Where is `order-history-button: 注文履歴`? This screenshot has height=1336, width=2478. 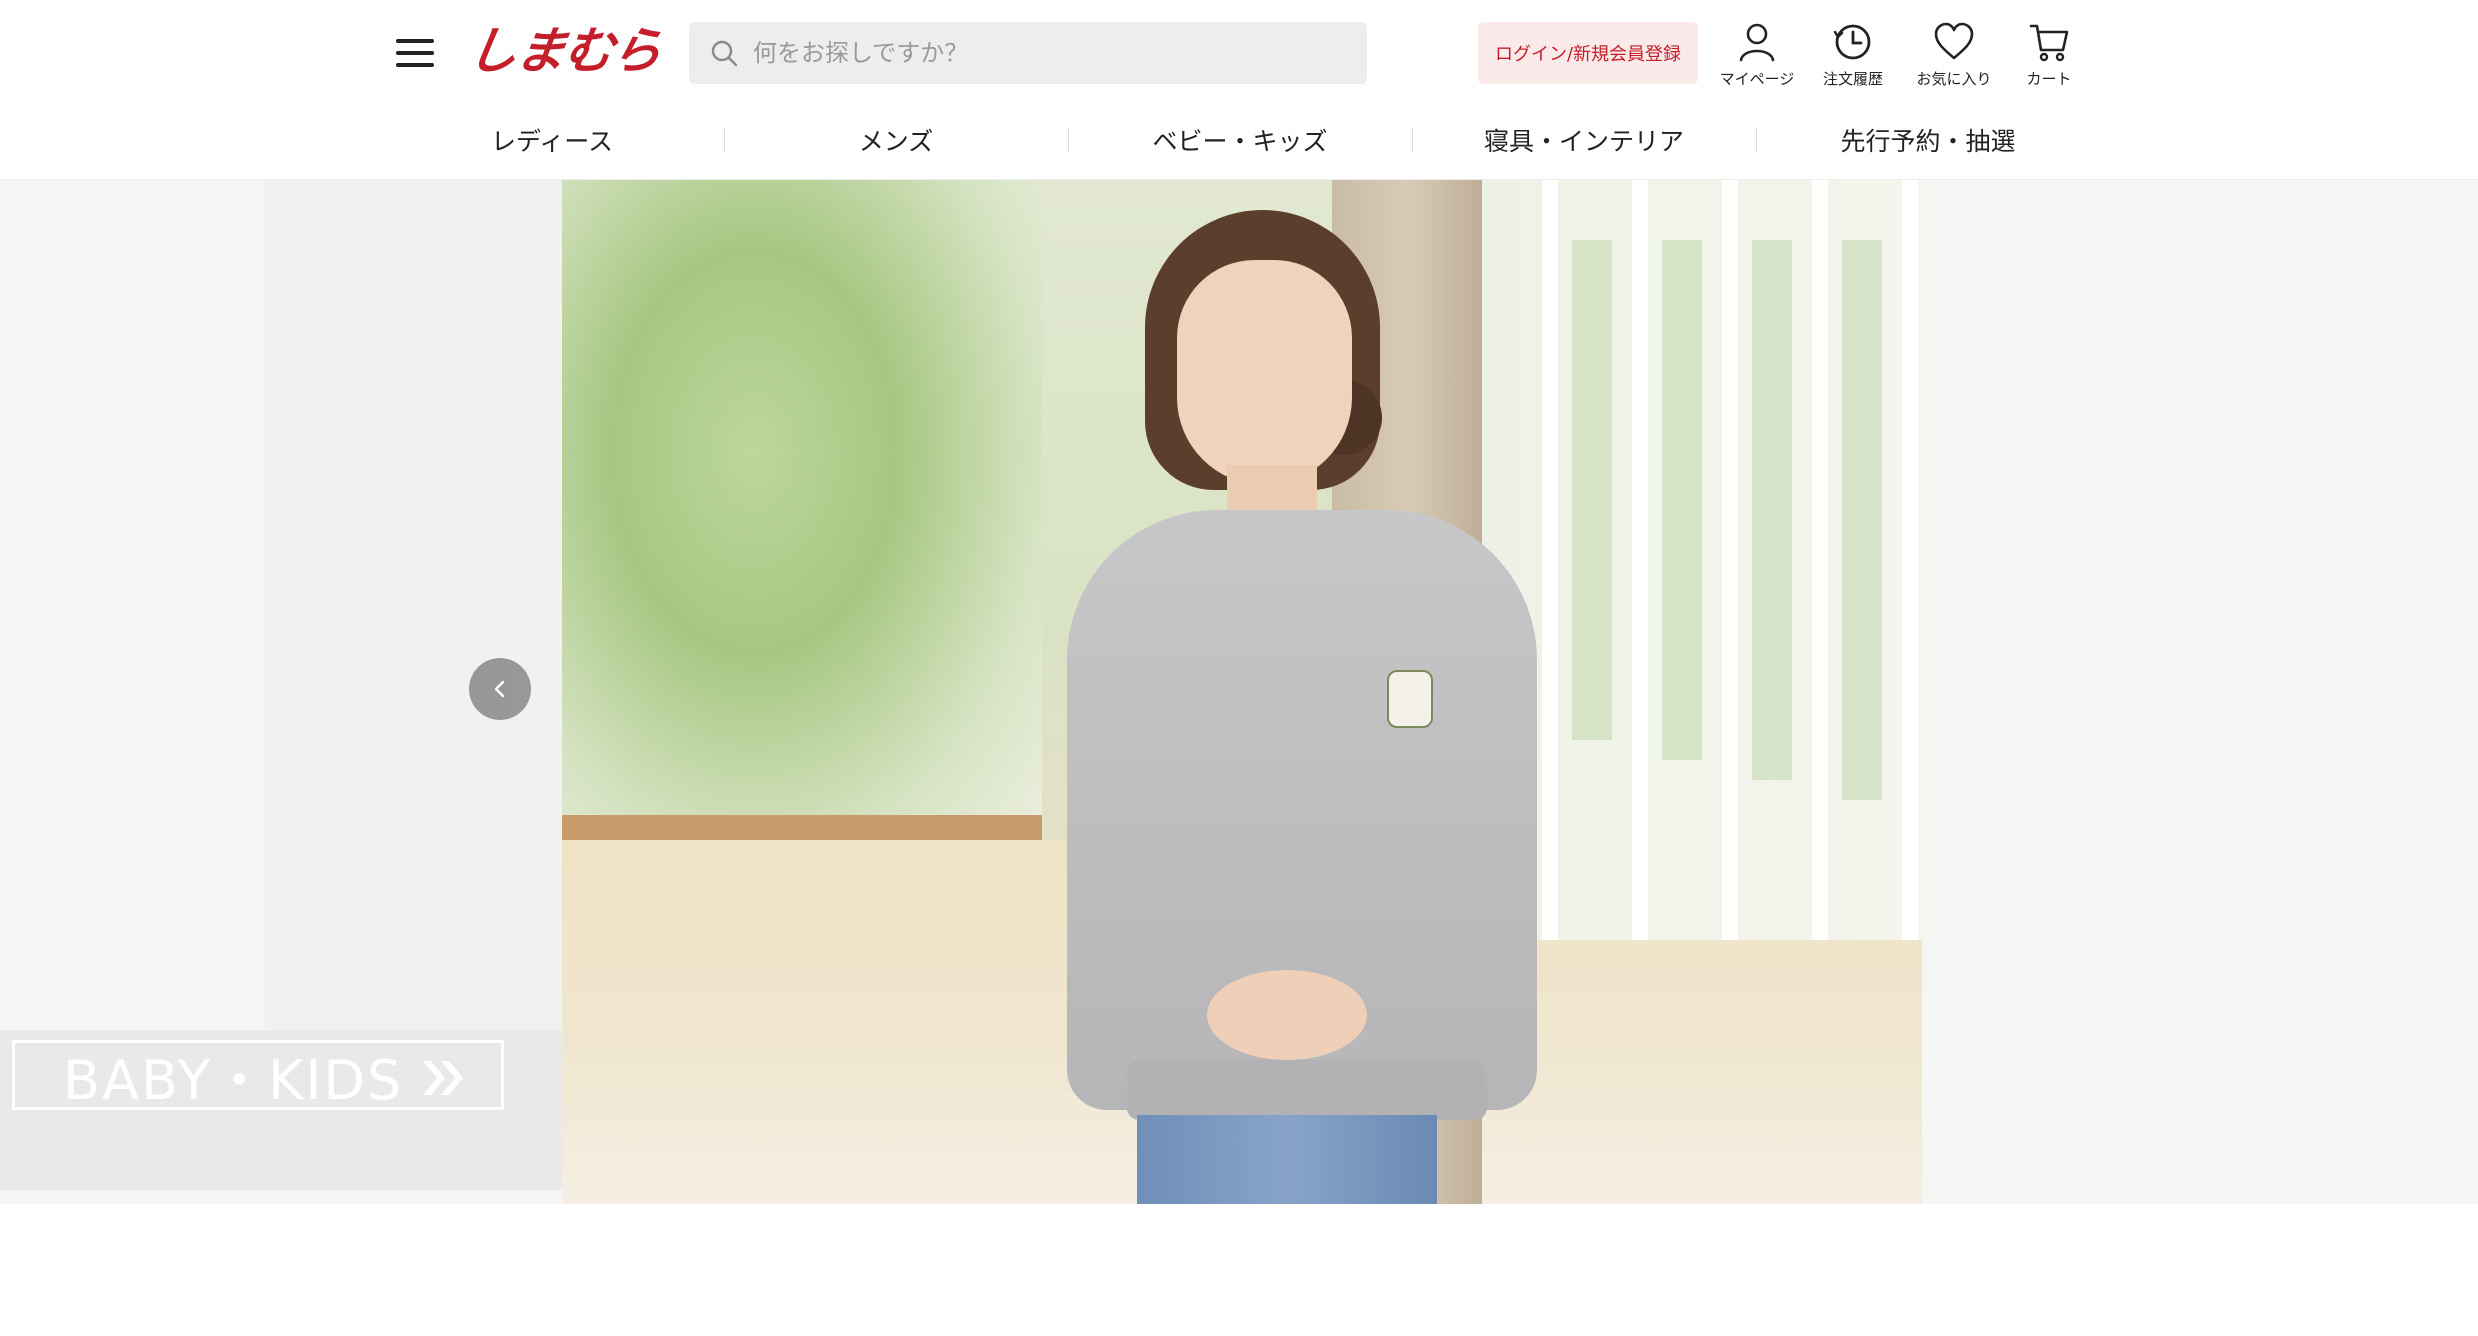 order-history-button: 注文履歴 is located at coordinates (1853, 55).